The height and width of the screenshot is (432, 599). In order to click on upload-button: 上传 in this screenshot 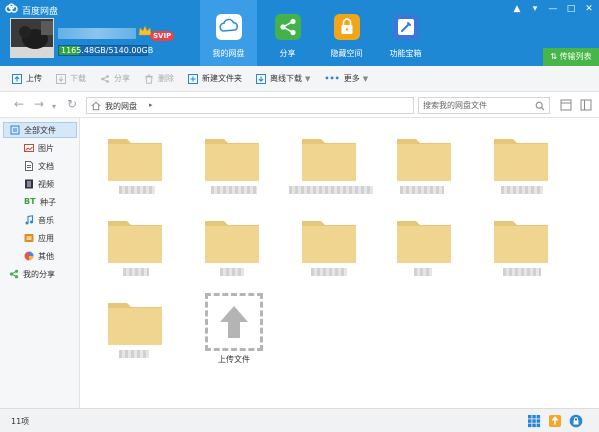, I will do `click(27, 79)`.